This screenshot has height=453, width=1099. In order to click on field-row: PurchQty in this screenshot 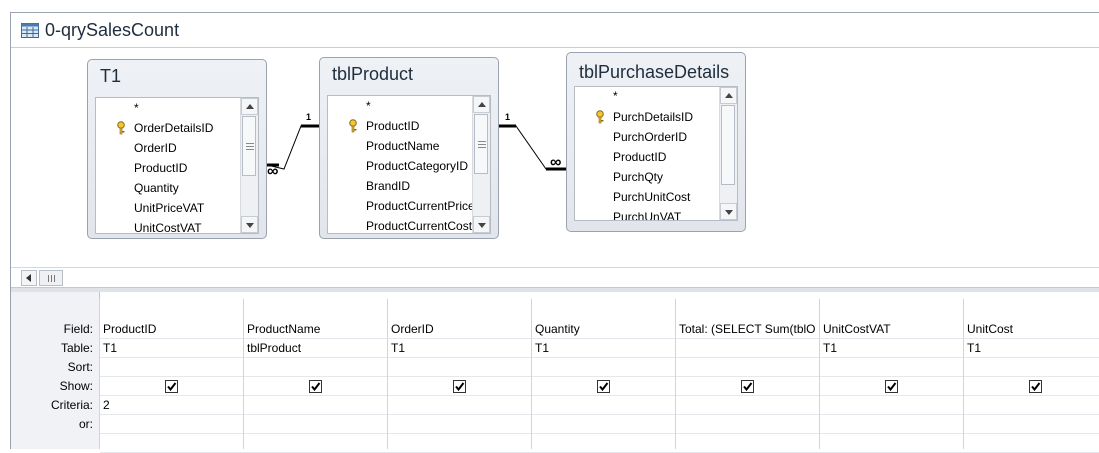, I will do `click(638, 177)`.